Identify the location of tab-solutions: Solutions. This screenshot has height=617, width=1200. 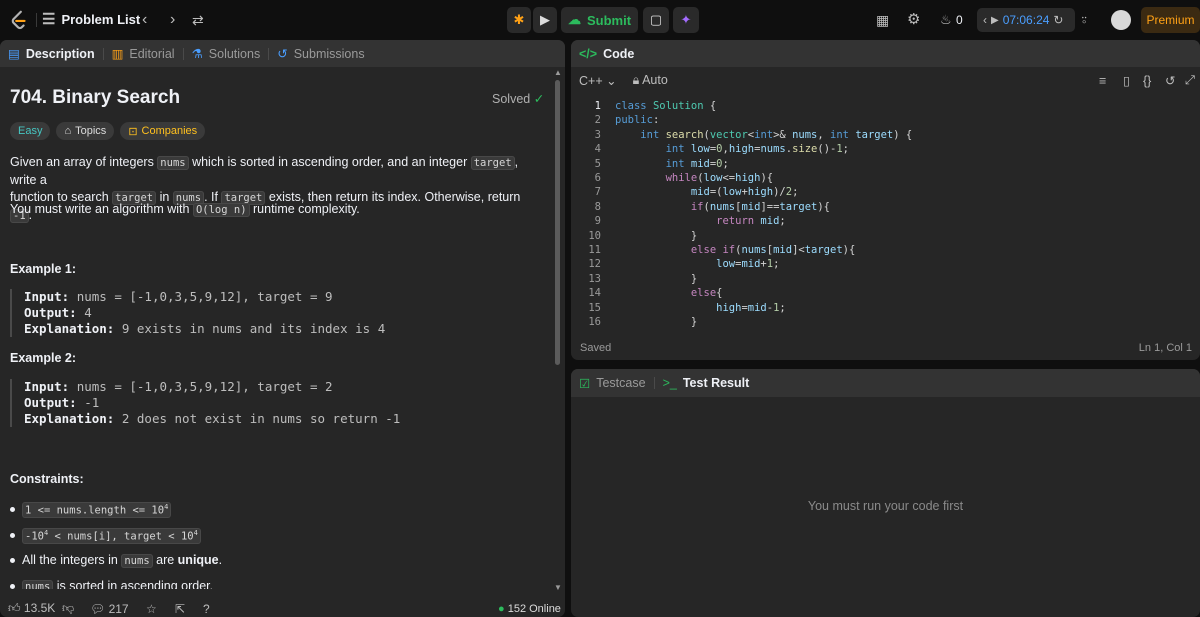
(234, 54).